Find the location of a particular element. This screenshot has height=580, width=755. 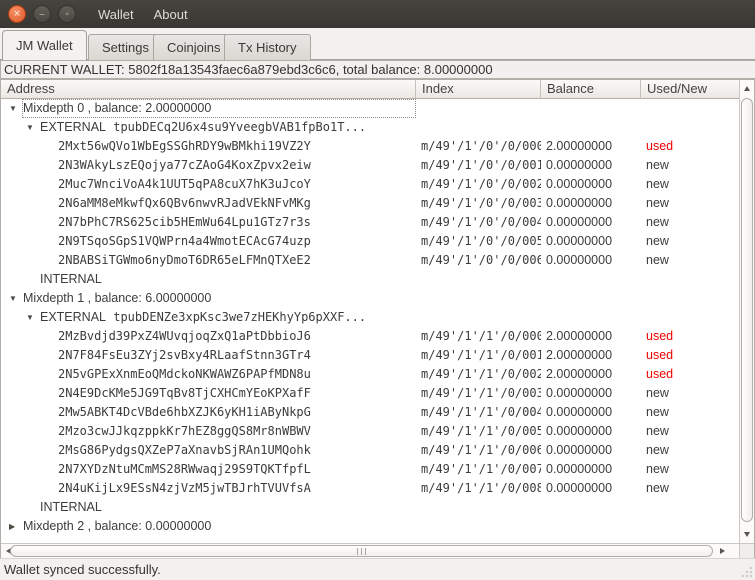

tab-coinjoins: Coinjoins is located at coordinates (194, 47).